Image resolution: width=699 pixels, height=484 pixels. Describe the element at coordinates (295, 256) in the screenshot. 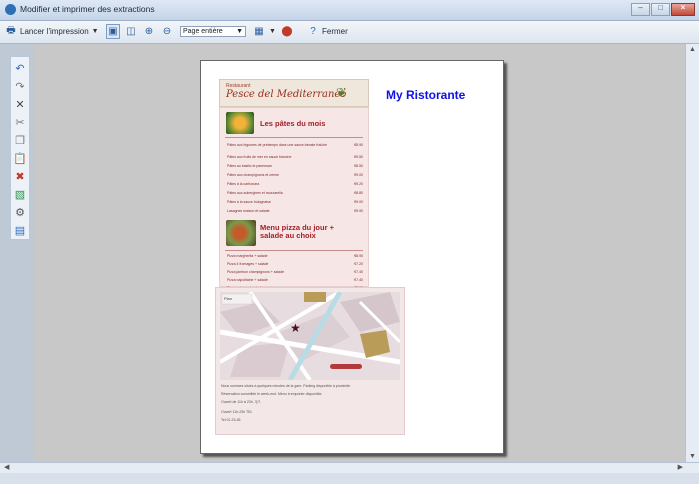

I see `menu-row: Pizza margherita + salade €8.90` at that location.